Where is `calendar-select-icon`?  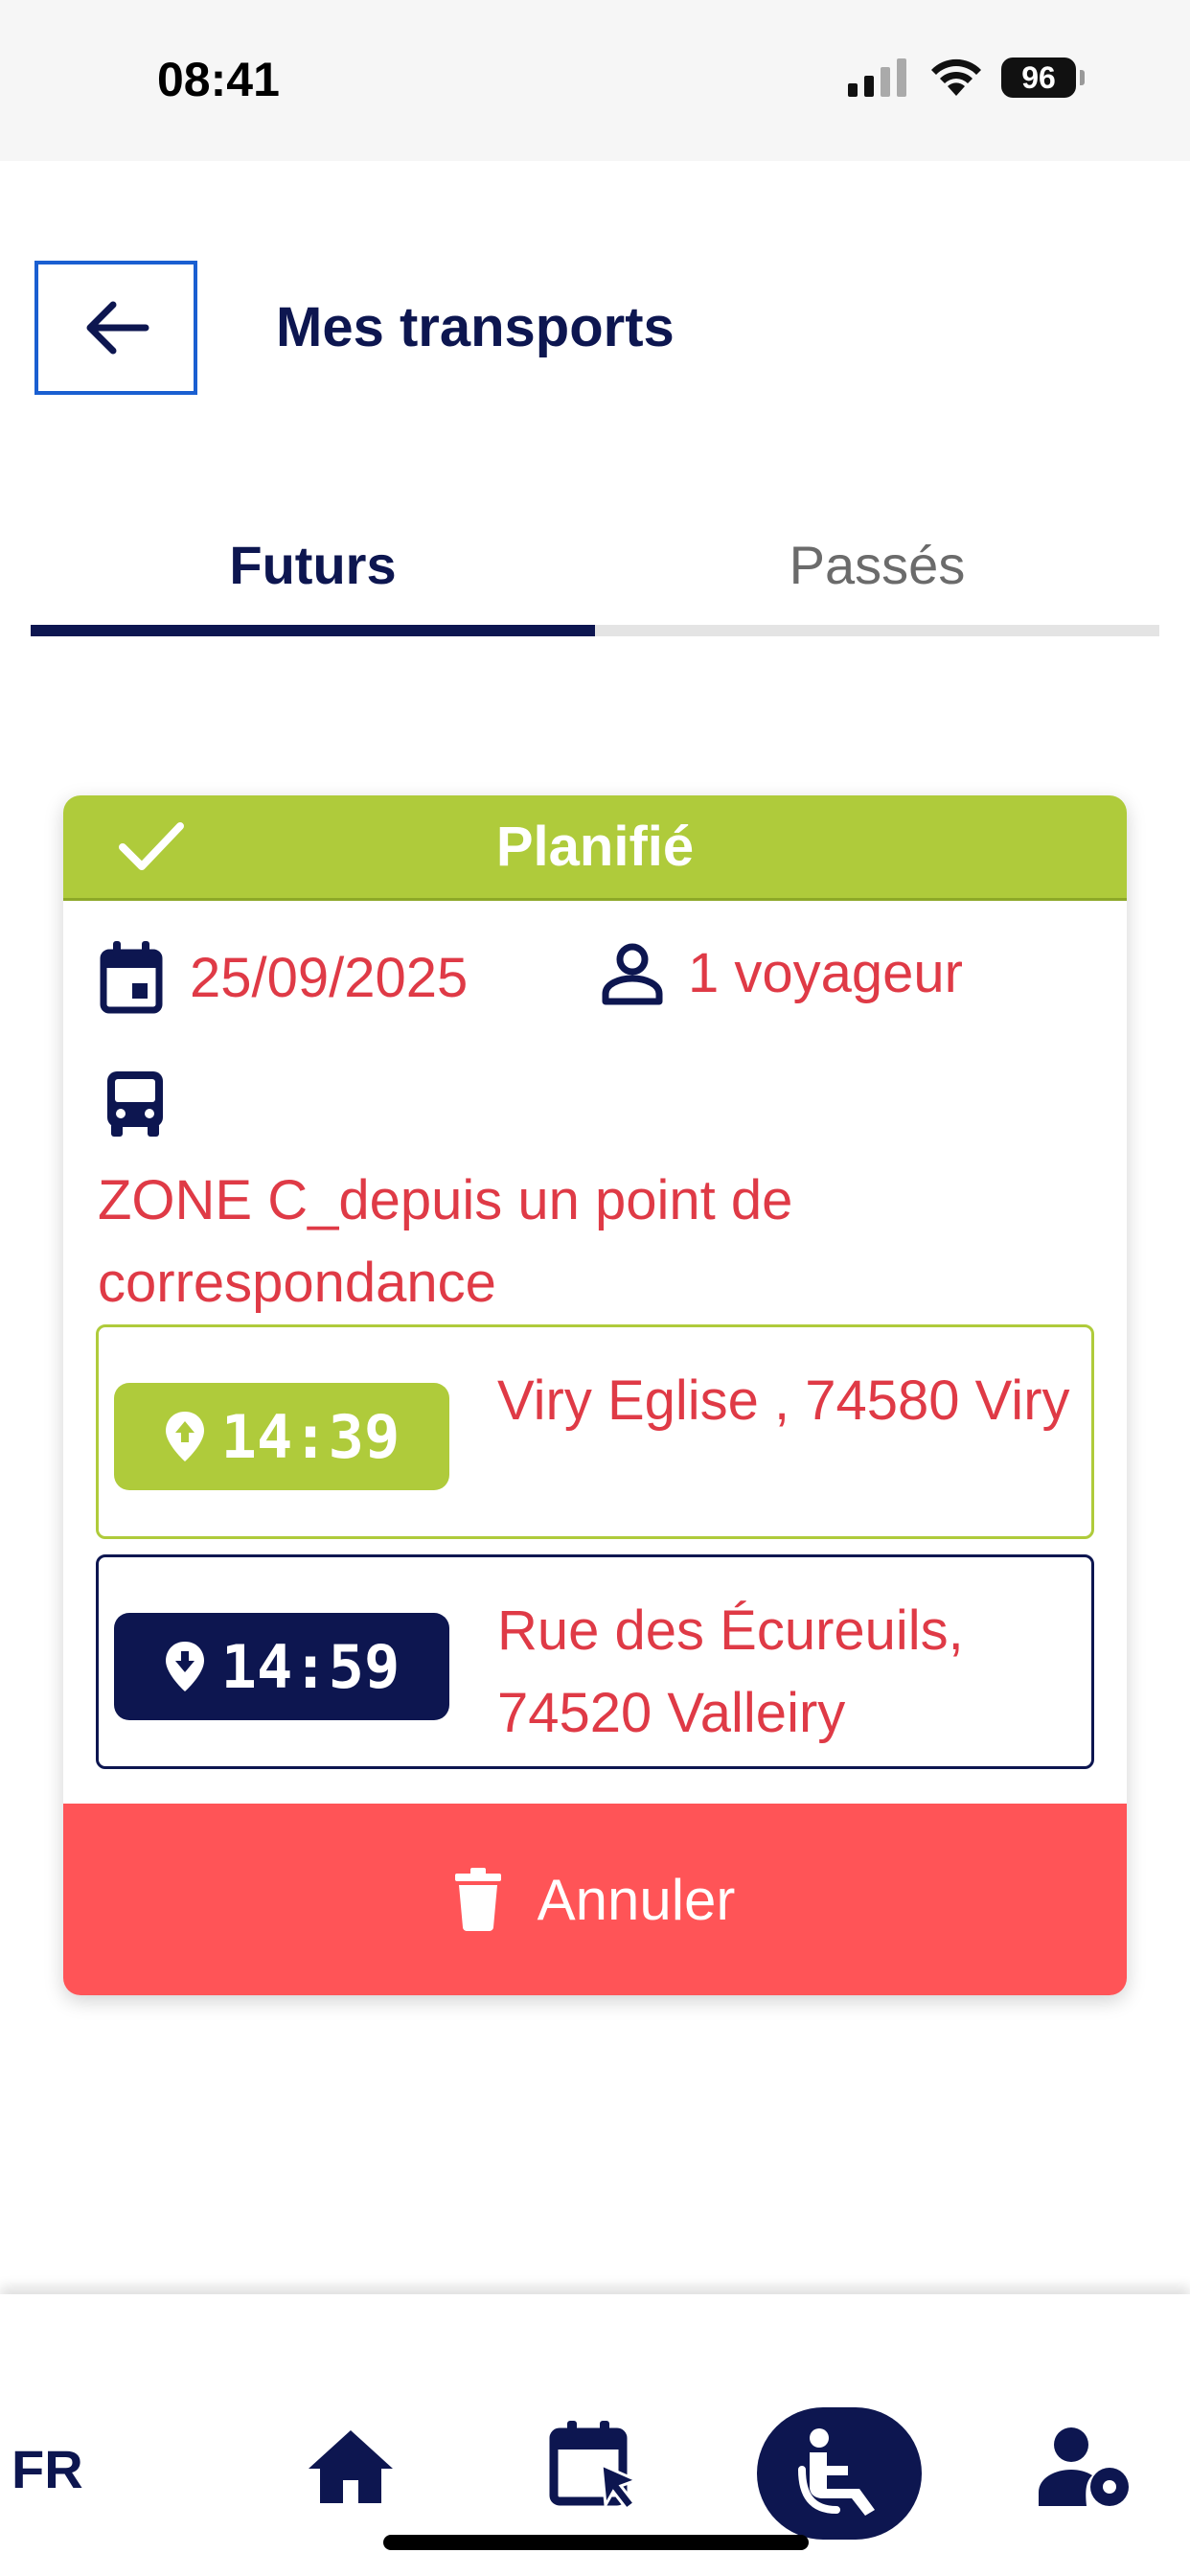
calendar-select-icon is located at coordinates (594, 2466).